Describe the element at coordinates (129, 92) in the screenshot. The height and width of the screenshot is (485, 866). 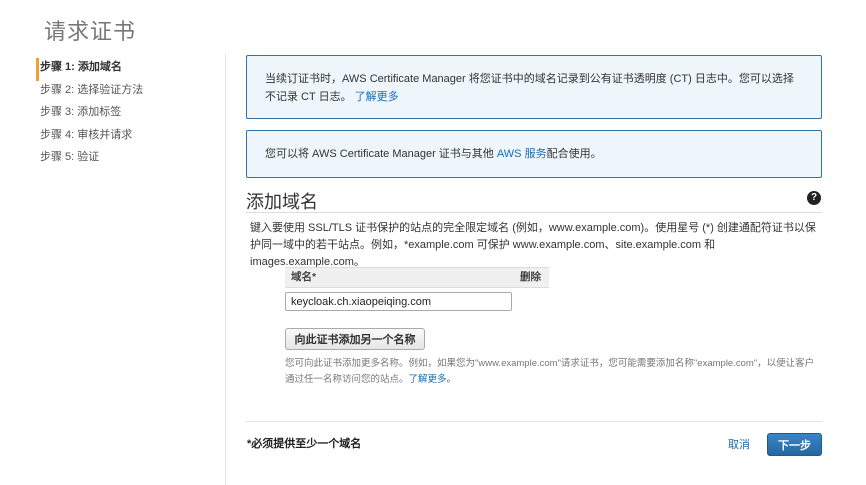
I see `step-2-select-validation: 步骤 2: 选择验证方法` at that location.